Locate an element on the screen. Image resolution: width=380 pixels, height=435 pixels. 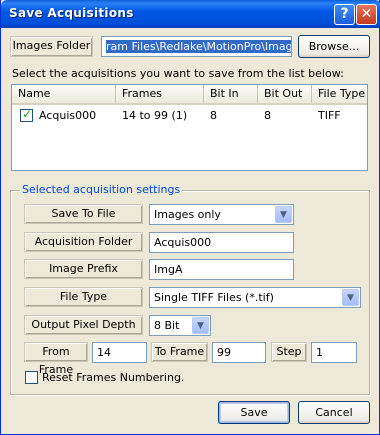
help-icon: ? is located at coordinates (344, 14).